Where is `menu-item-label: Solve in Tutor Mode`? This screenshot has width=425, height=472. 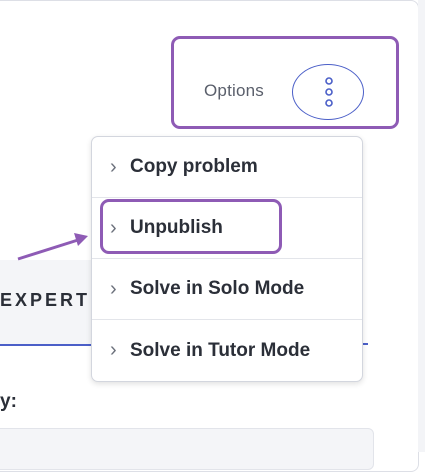 menu-item-label: Solve in Tutor Mode is located at coordinates (220, 350).